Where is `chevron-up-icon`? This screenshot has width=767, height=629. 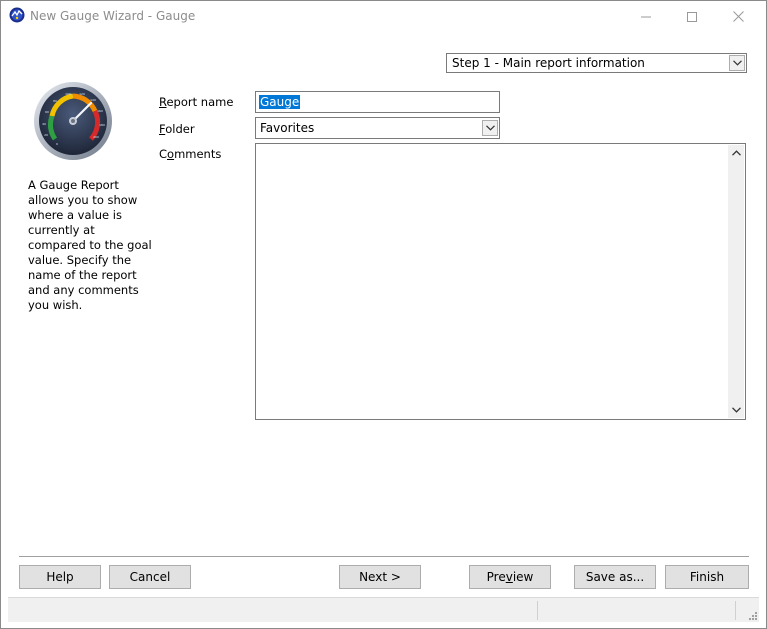
chevron-up-icon is located at coordinates (736, 153).